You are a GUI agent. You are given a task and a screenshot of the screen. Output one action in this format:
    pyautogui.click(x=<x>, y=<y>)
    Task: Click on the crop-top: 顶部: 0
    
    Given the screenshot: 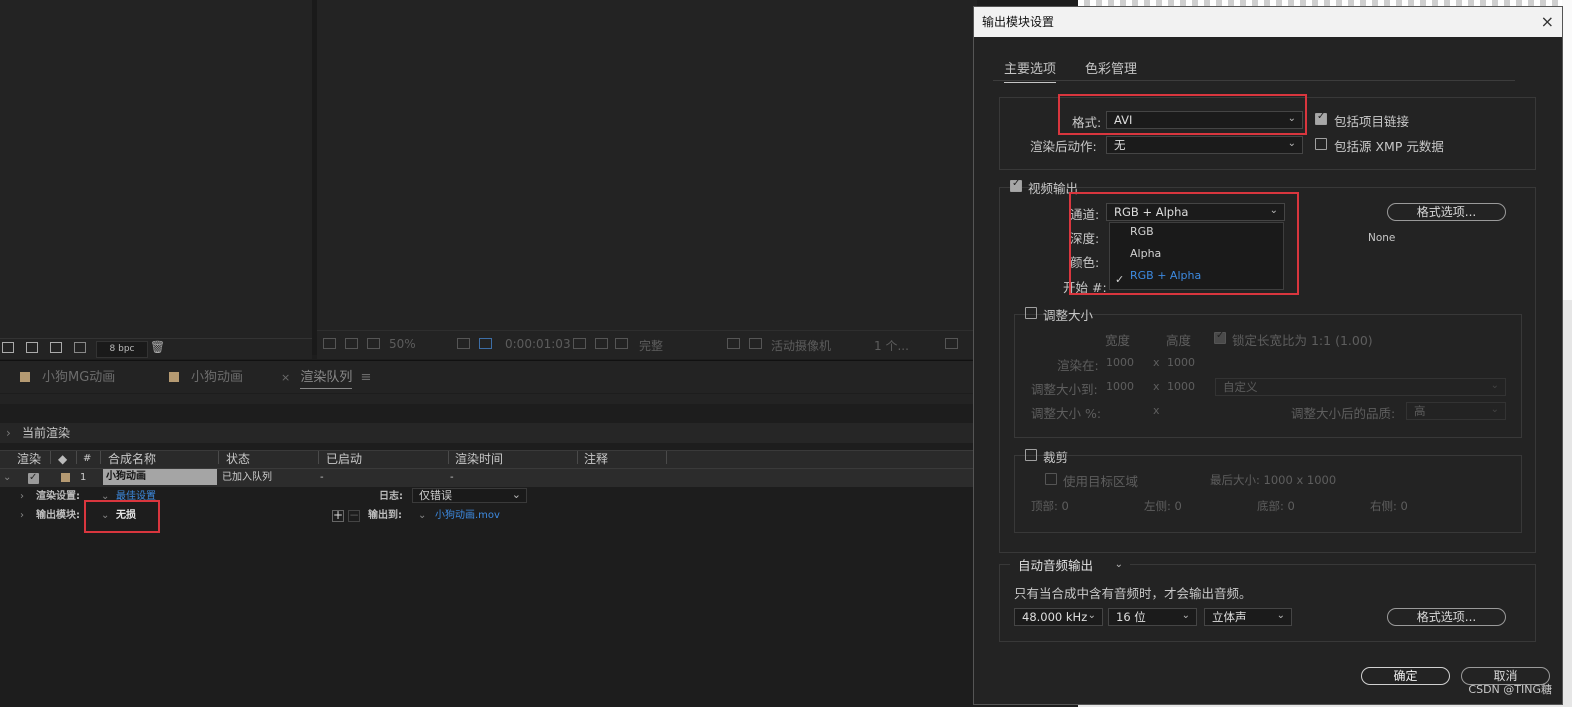 What is the action you would take?
    pyautogui.click(x=1050, y=506)
    